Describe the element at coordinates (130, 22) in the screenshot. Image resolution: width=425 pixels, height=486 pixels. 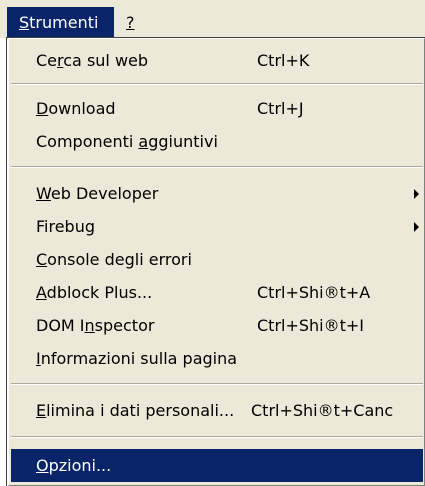
I see `menu-help-accel: ?` at that location.